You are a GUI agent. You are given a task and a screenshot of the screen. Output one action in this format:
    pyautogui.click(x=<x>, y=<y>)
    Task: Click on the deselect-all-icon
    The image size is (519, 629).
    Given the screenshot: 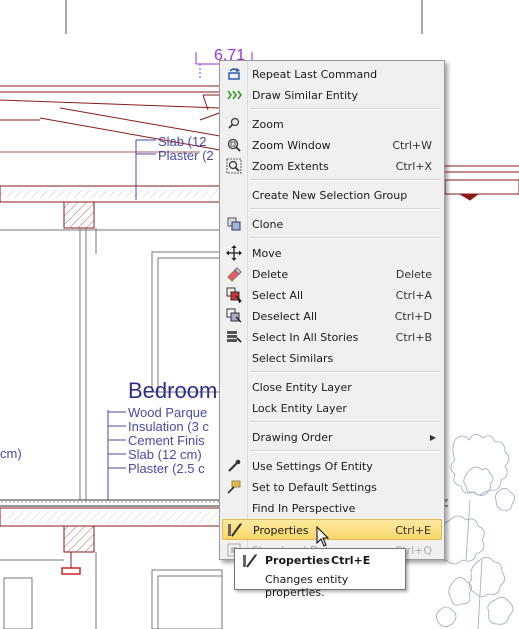 What is the action you would take?
    pyautogui.click(x=234, y=316)
    